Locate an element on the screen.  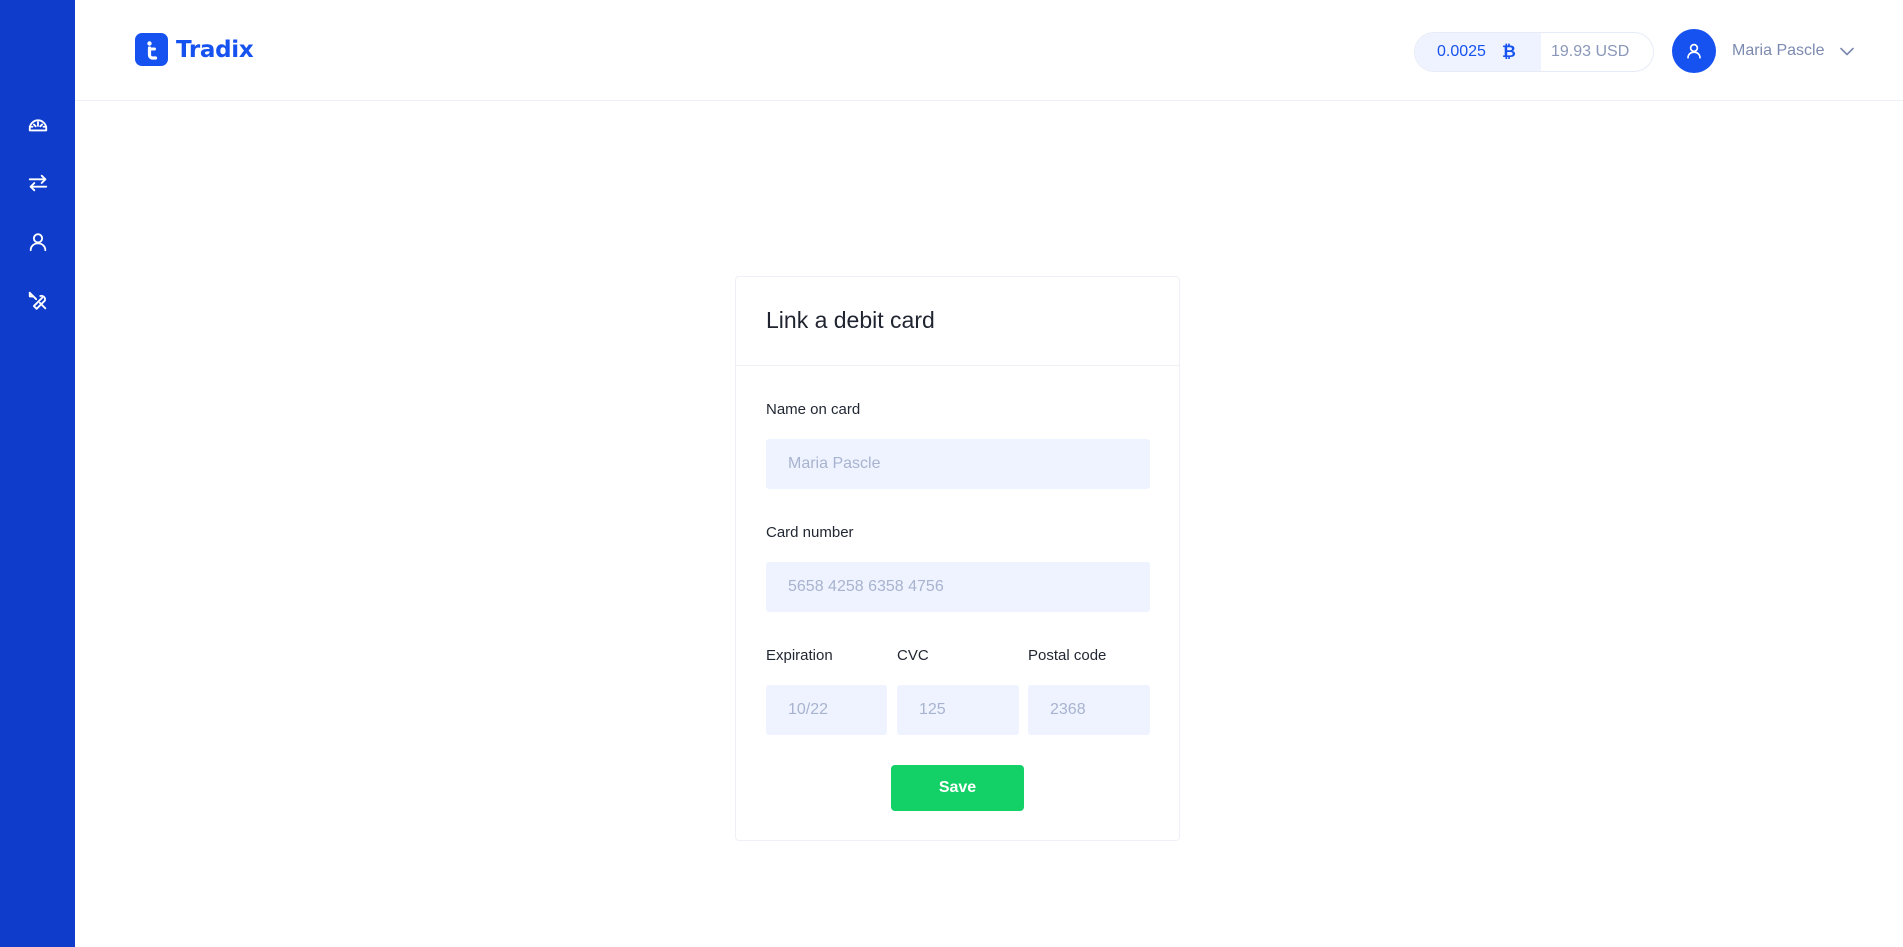
save-button: Save is located at coordinates (957, 788).